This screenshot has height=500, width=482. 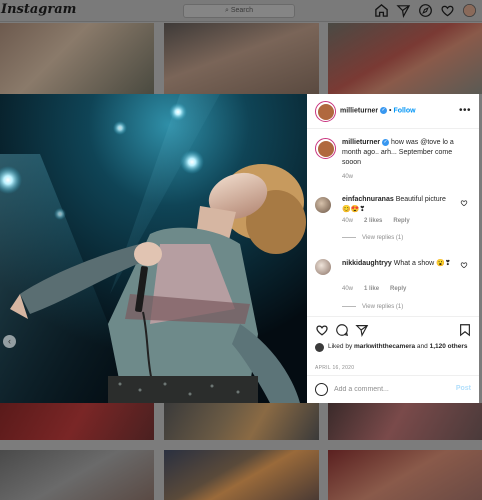 I want to click on more-options-icon: •••, so click(x=465, y=110).